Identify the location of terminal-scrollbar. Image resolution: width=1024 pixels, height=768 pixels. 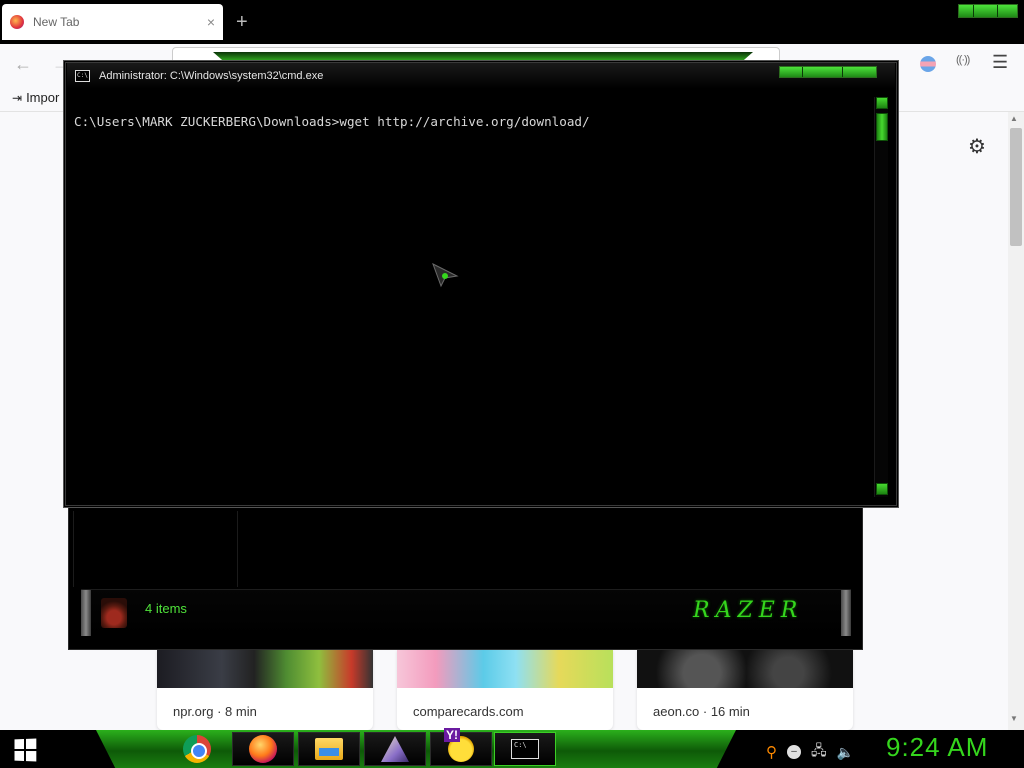
(881, 297).